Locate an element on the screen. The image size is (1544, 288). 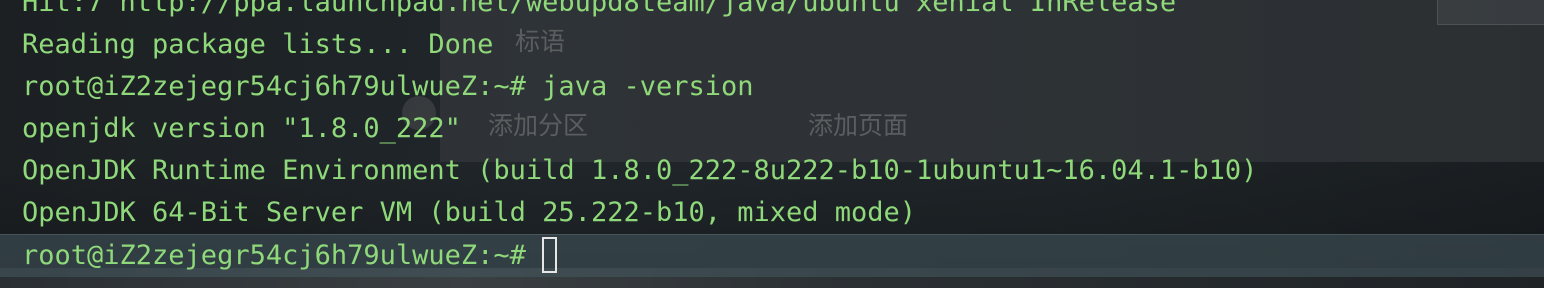
terminal-input-line: root@iZ2zejegr54cj6h79ulwueZ:~# is located at coordinates (772, 255).